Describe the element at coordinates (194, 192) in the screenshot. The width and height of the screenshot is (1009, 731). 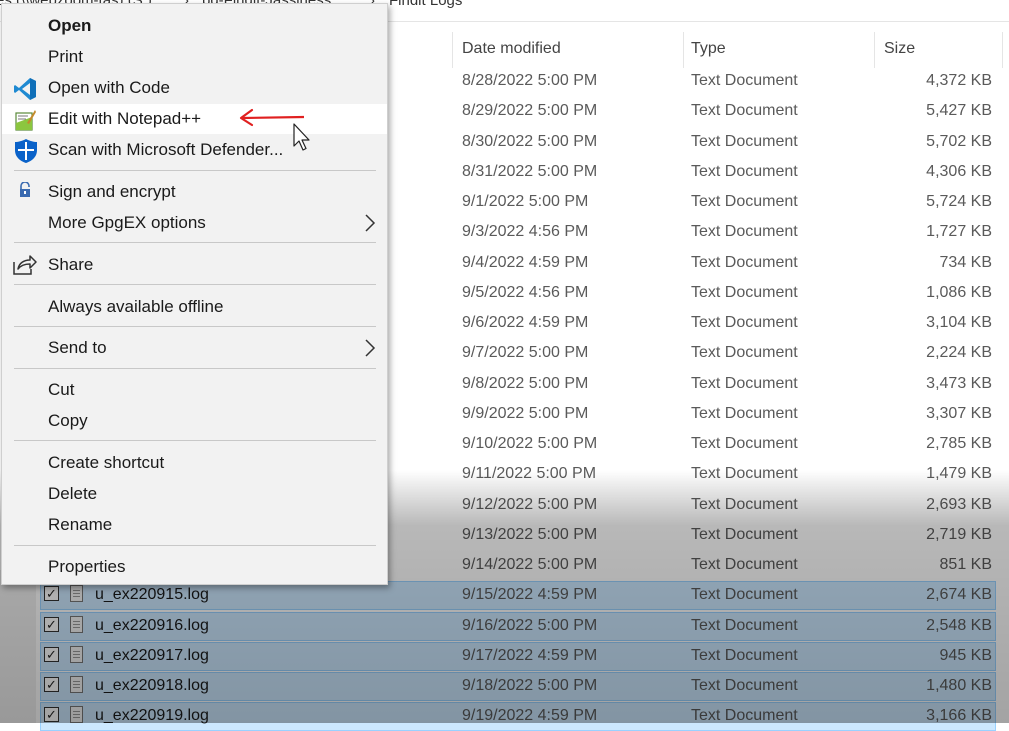
I see `menu-item-sign-encrypt: Sign and encrypt` at that location.